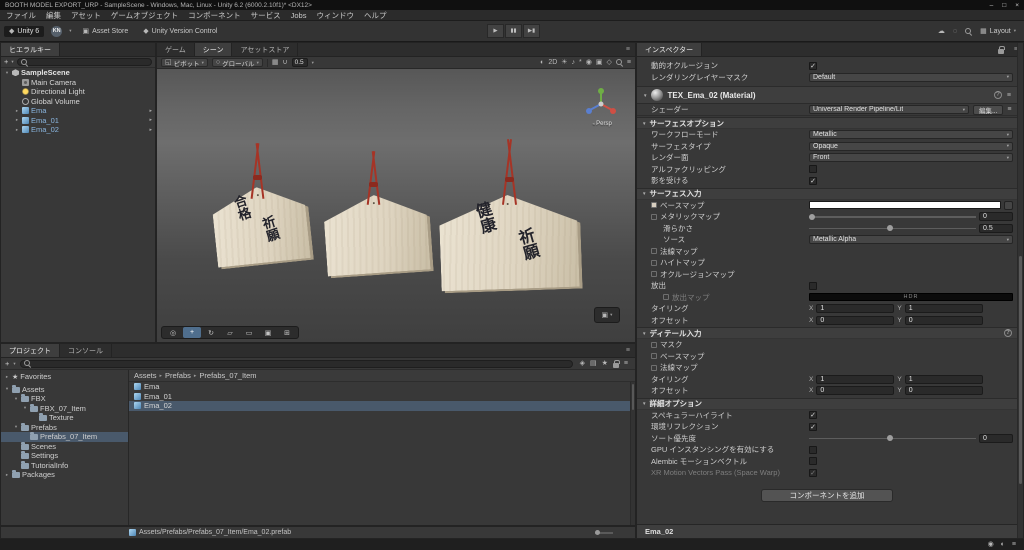  I want to click on menu-item: ファイル, so click(21, 15).